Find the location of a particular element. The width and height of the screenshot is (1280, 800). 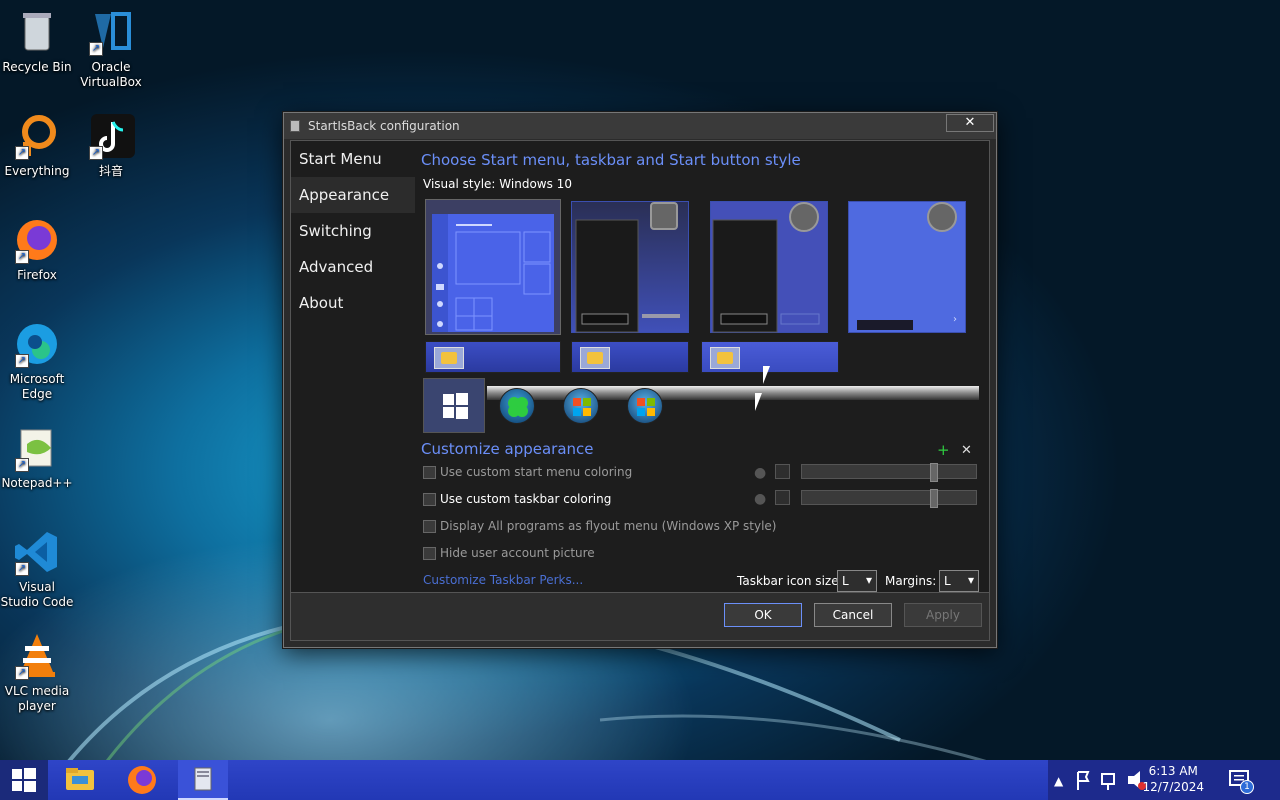

start-button-clover-orb is located at coordinates (517, 406).